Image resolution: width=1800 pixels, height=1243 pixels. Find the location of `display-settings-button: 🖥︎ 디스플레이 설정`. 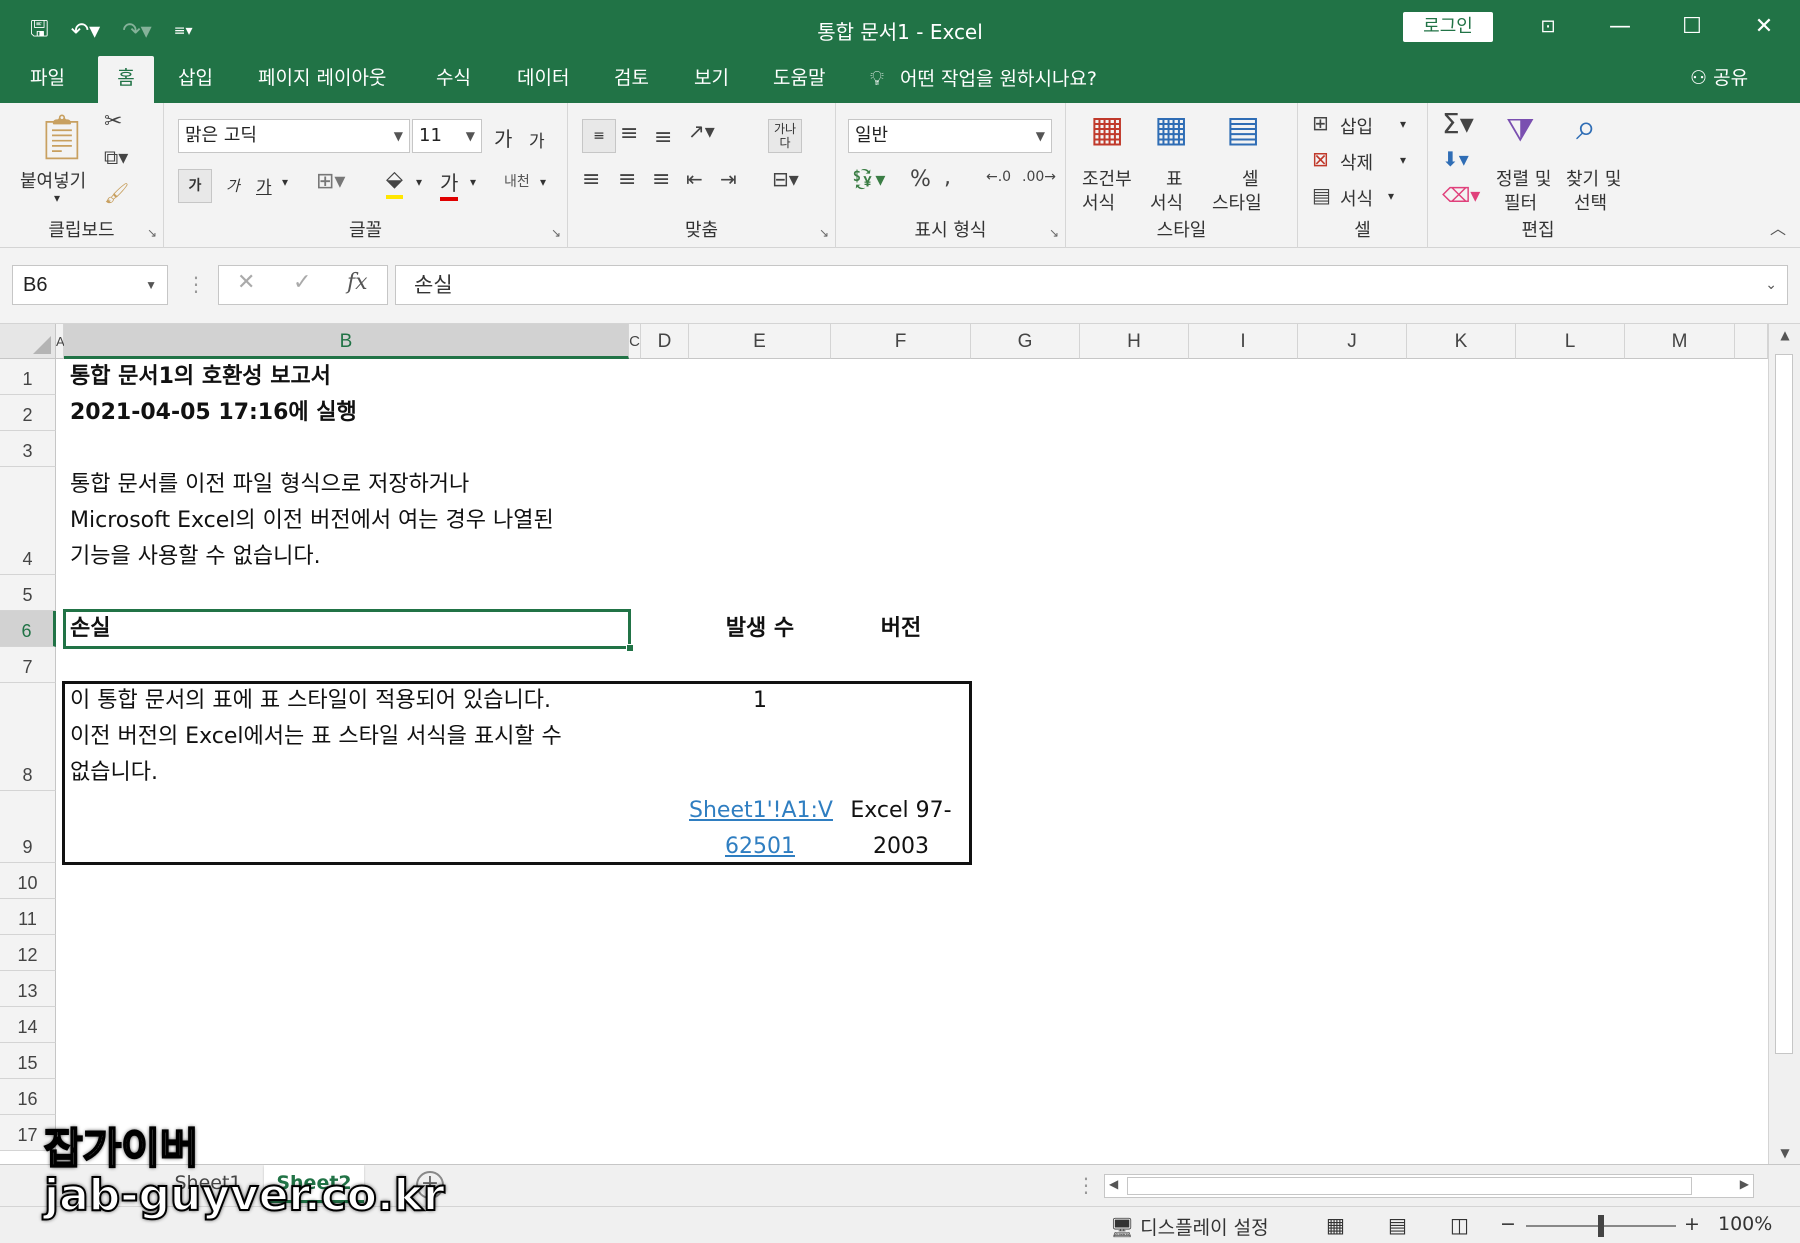

display-settings-button: 🖥︎ 디스플레이 설정 is located at coordinates (1189, 1226).